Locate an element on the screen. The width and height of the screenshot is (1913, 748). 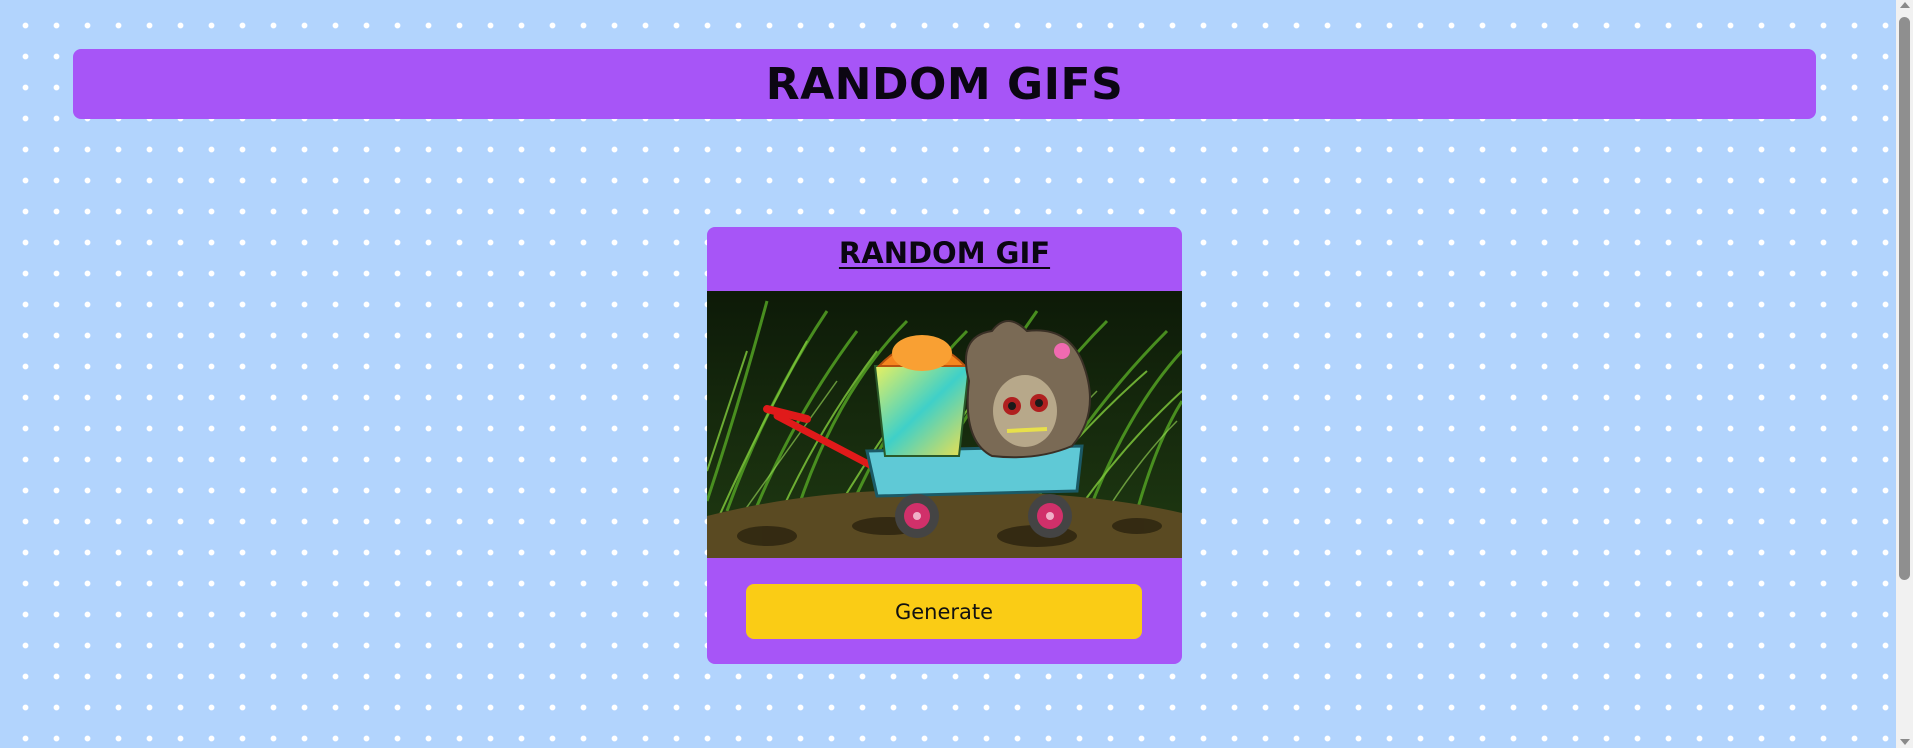
page-title: RANDOM GIFS is located at coordinates (944, 84).